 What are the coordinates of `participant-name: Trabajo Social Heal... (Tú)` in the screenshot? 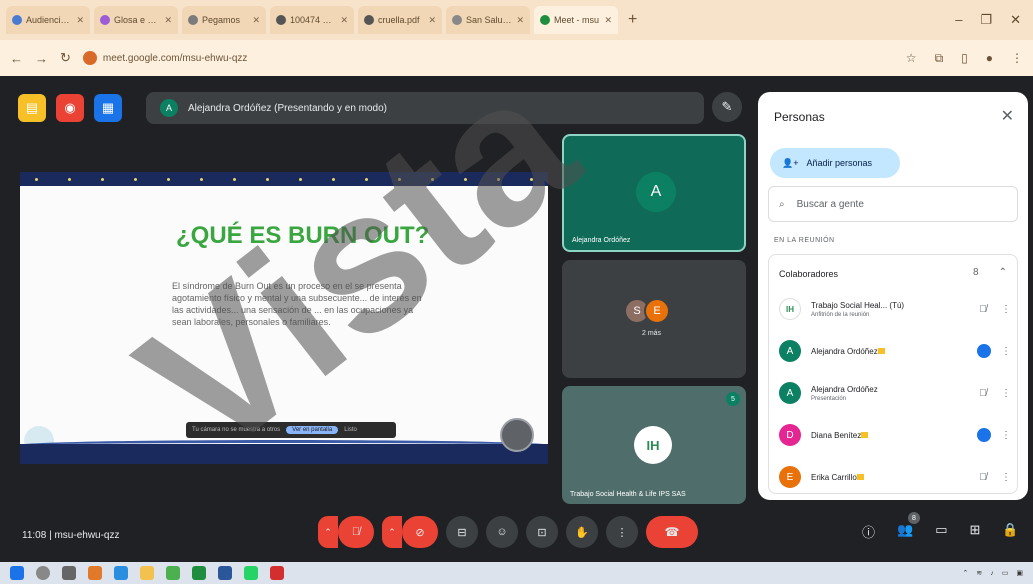 It's located at (858, 305).